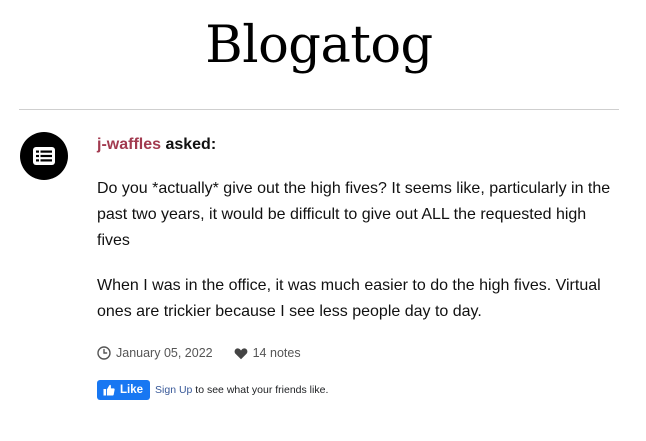 This screenshot has width=646, height=441. Describe the element at coordinates (319, 46) in the screenshot. I see `blog-title: Blogatog` at that location.